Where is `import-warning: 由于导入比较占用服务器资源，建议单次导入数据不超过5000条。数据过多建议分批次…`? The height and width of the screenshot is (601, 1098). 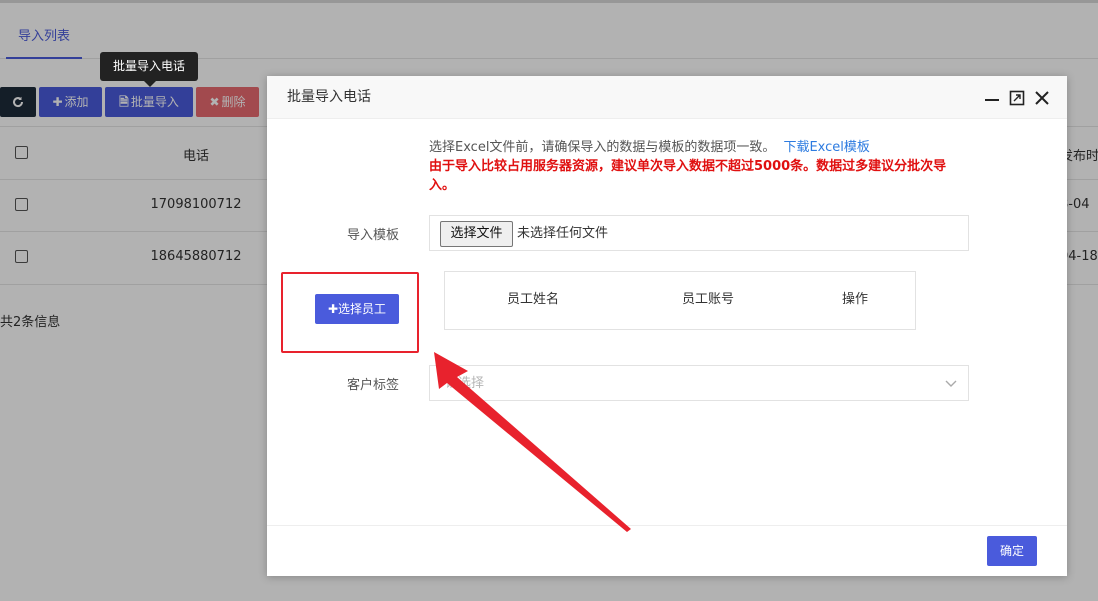 import-warning: 由于导入比较占用服务器资源，建议单次导入数据不超过5000条。数据过多建议分批次… is located at coordinates (688, 176).